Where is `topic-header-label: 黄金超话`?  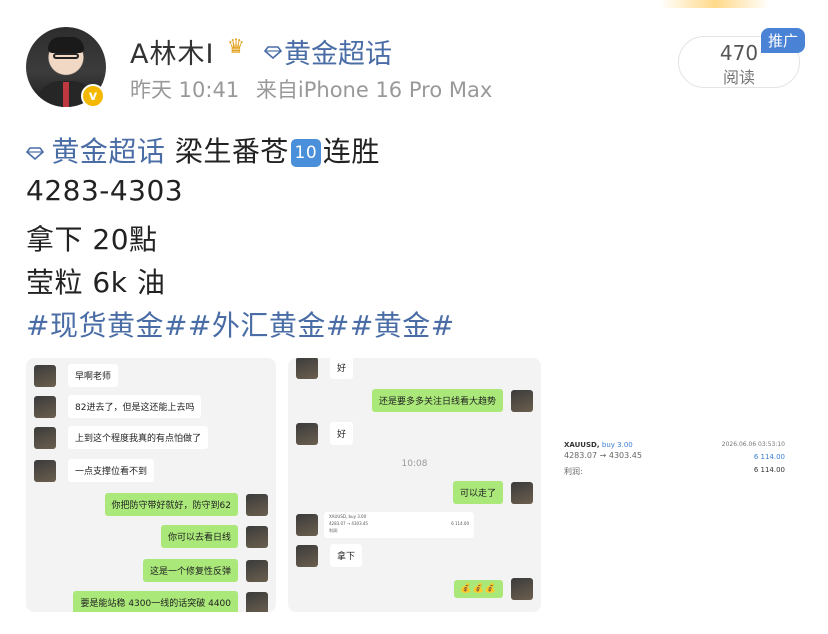 topic-header-label: 黄金超话 is located at coordinates (338, 54).